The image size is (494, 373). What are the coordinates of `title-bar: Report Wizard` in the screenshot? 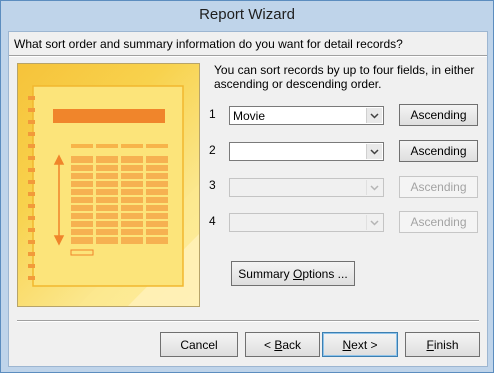 It's located at (247, 16).